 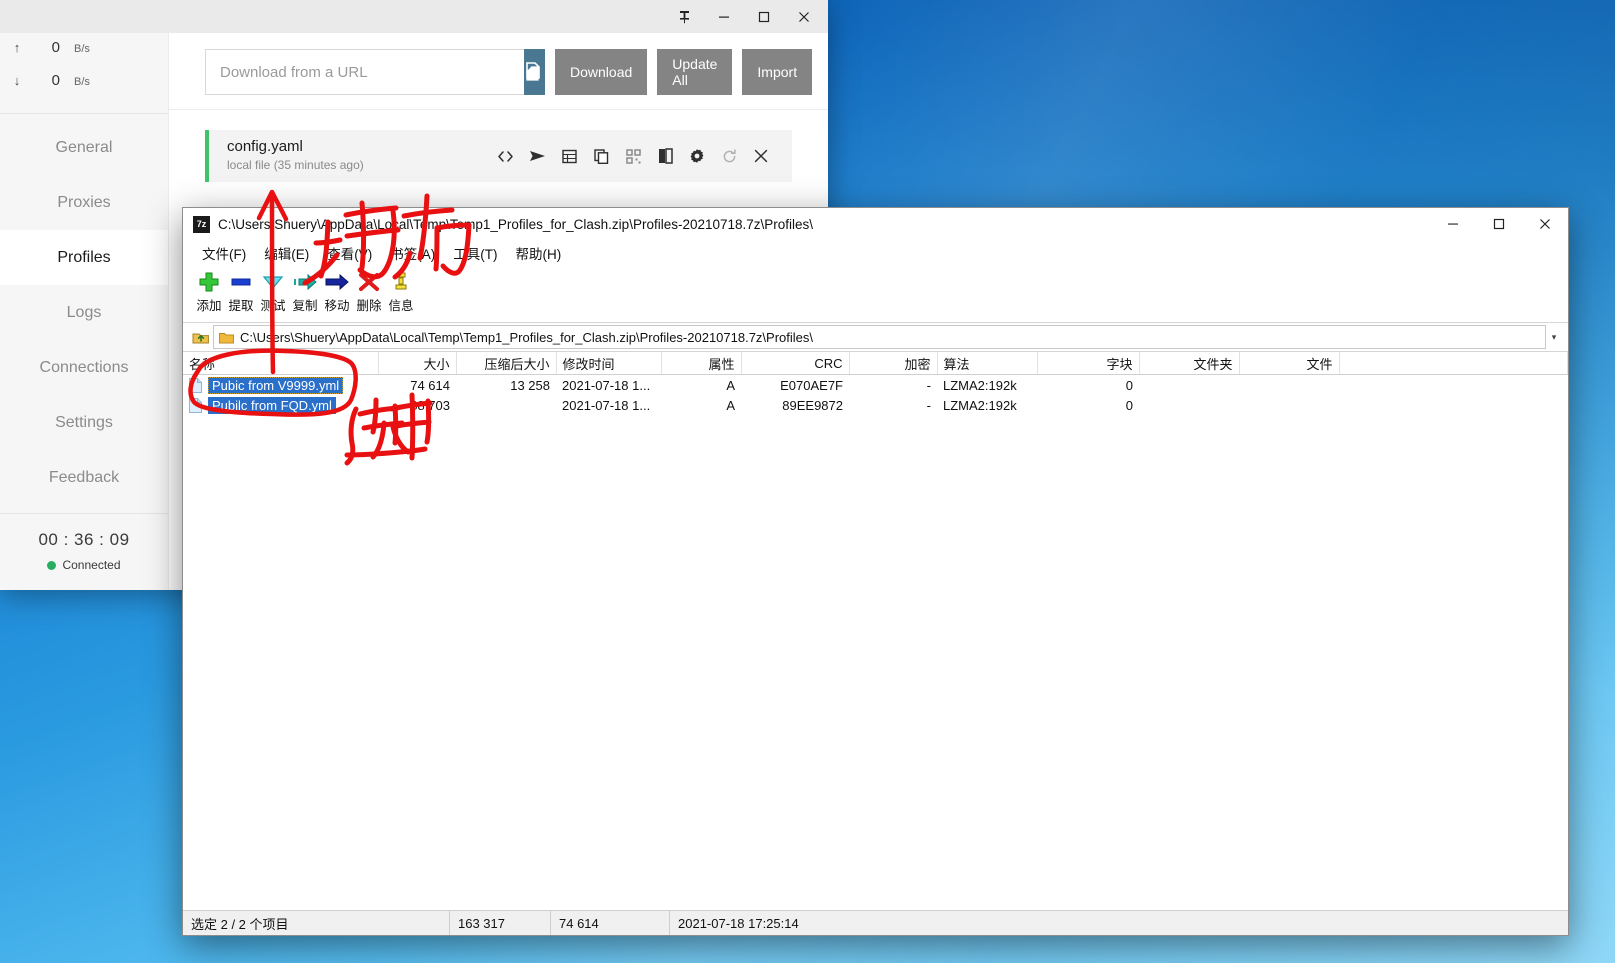 What do you see at coordinates (52, 565) in the screenshot?
I see `status-dot-icon` at bounding box center [52, 565].